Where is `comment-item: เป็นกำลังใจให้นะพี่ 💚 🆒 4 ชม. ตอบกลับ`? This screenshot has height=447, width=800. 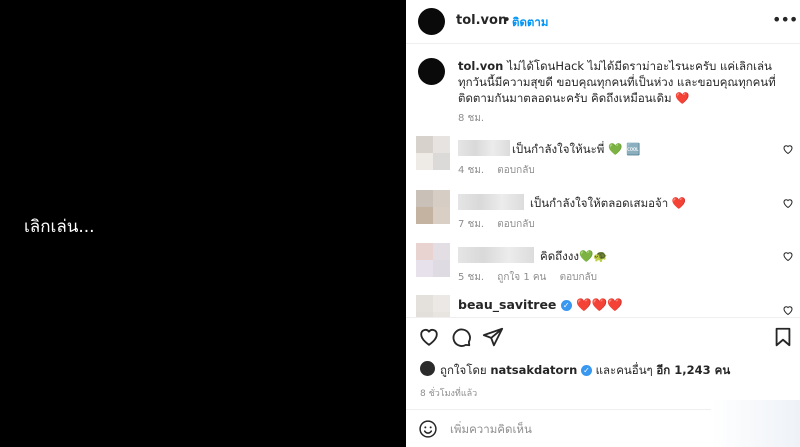 comment-item: เป็นกำลังใจให้นะพี่ 💚 🆒 4 ชม. ตอบกลับ is located at coordinates (603, 161).